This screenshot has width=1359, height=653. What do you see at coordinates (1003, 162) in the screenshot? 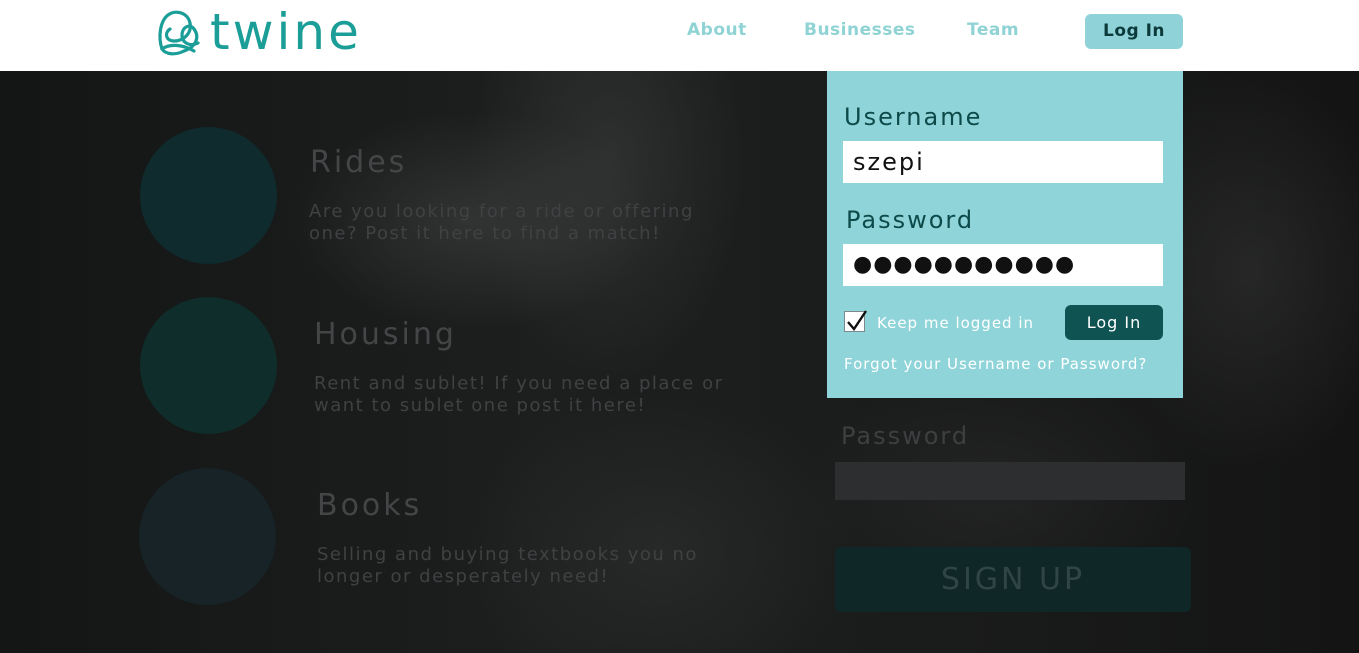
I see `username-input: szepi` at bounding box center [1003, 162].